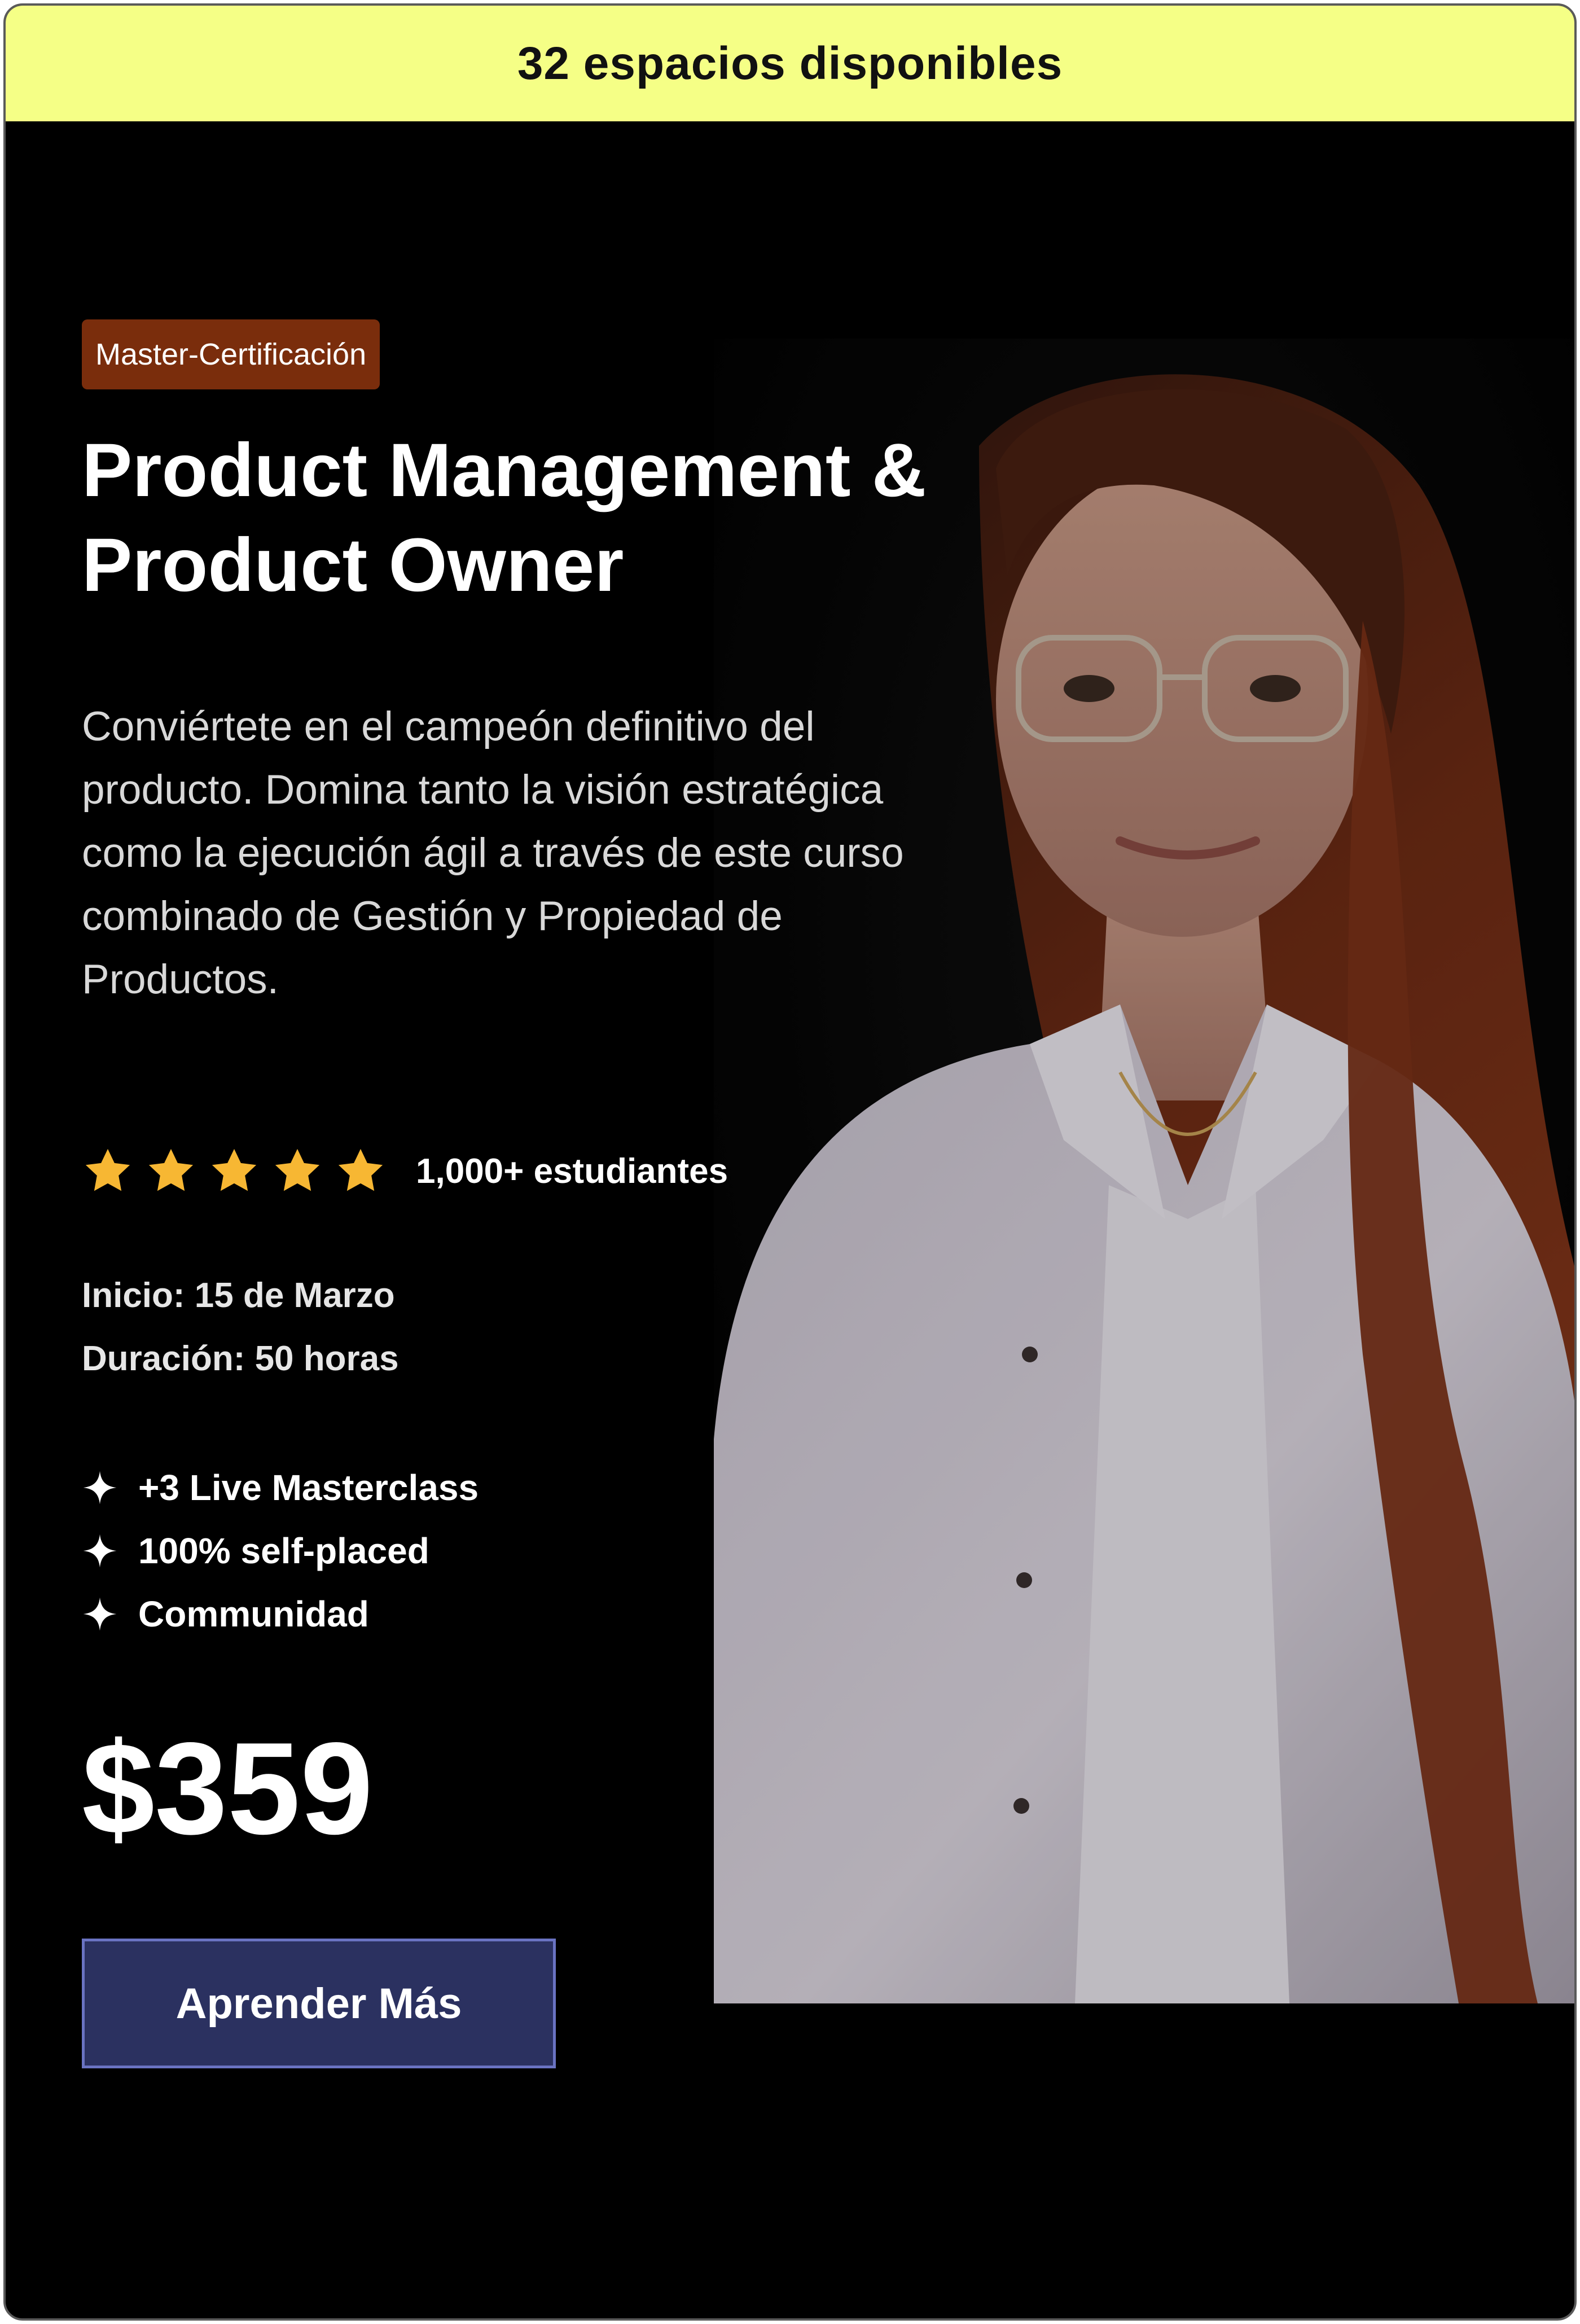 The image size is (1580, 2324). I want to click on badge-label: Master-Certificación, so click(231, 354).